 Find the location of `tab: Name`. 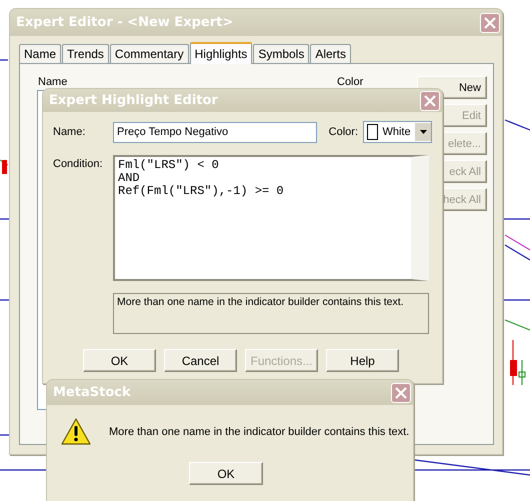

tab: Name is located at coordinates (40, 53).